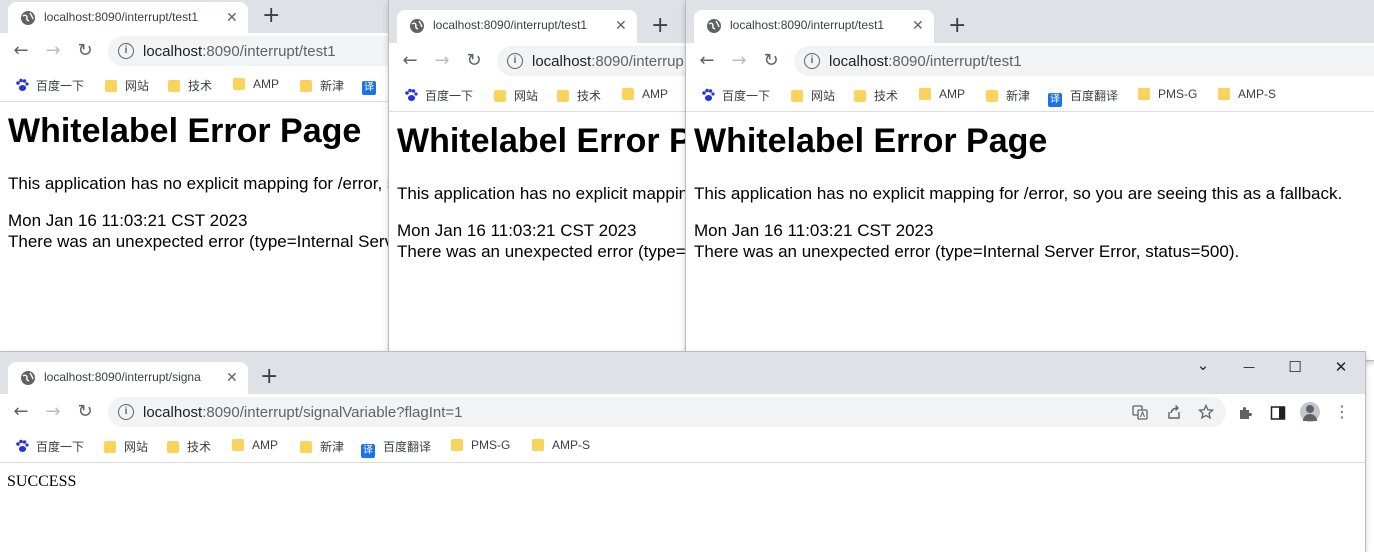 The height and width of the screenshot is (552, 1374). I want to click on kebab-menu-icon: ⋮, so click(1342, 412).